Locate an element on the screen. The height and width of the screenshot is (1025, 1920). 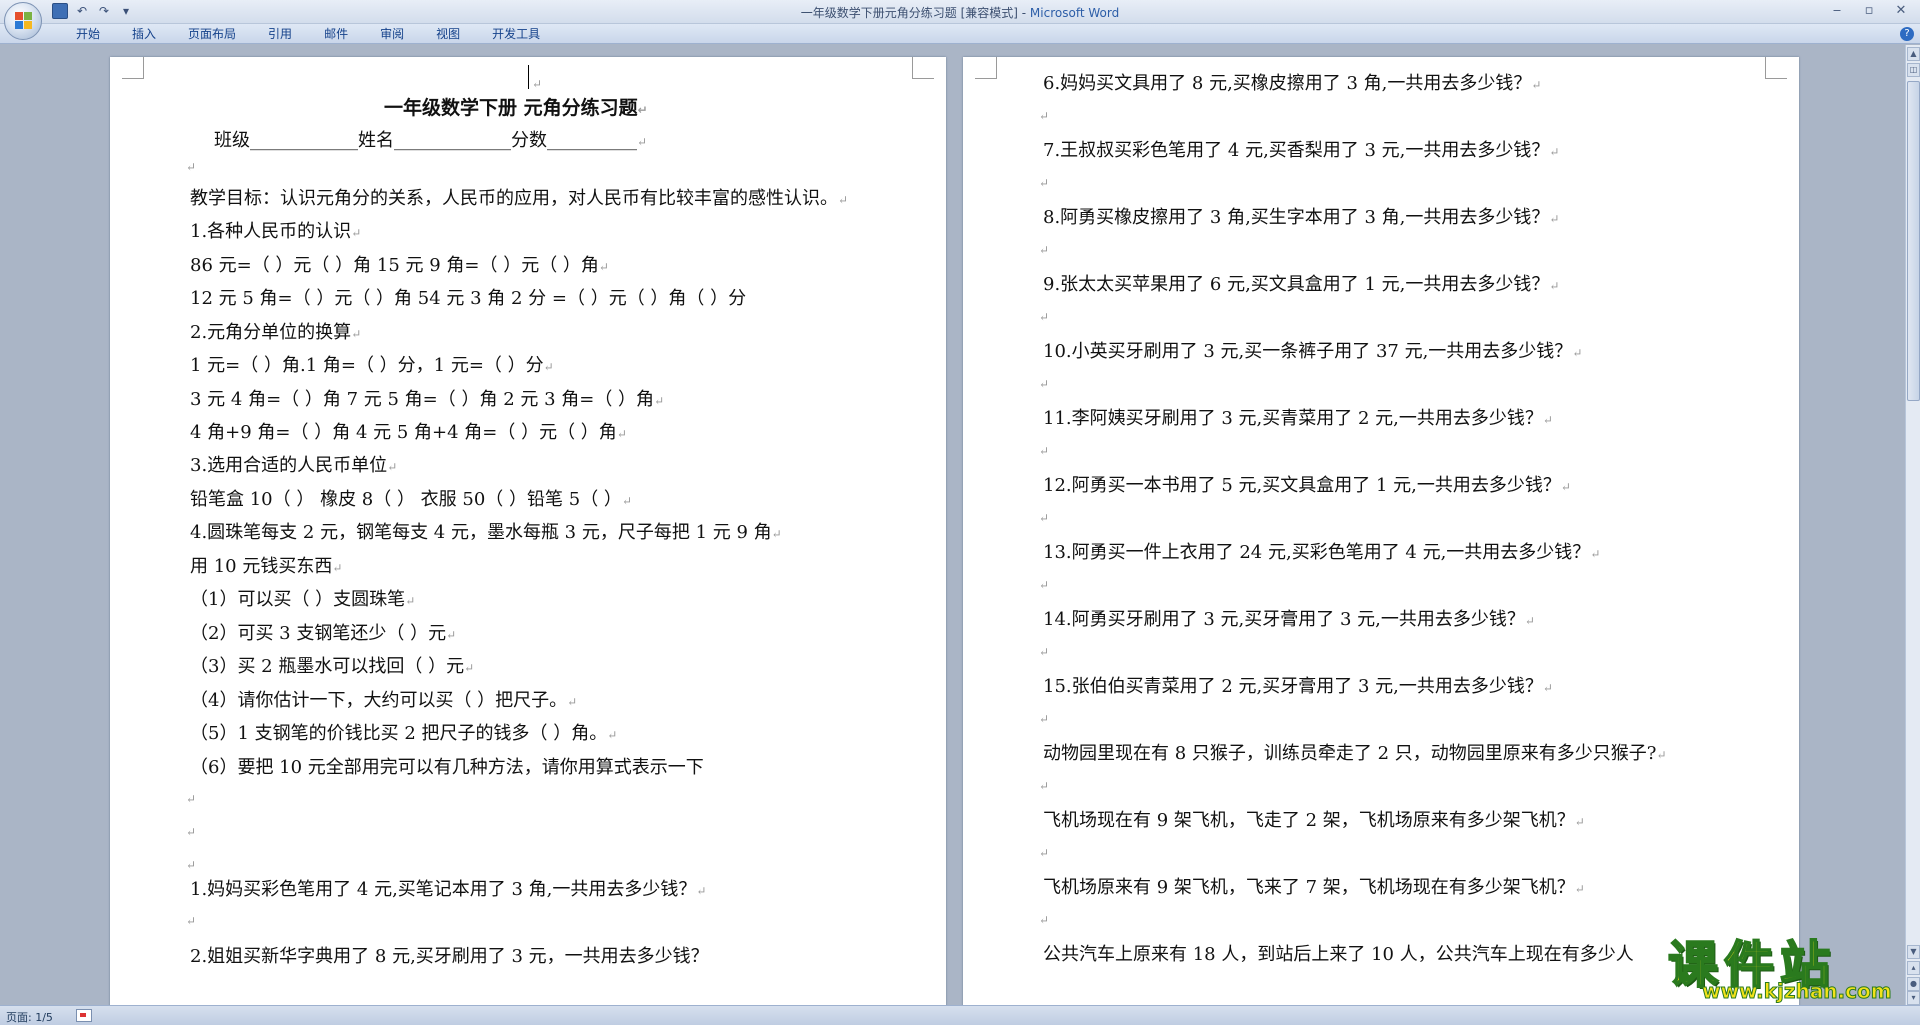
document-heading: 一年级数学下册 元角分练习题↵ is located at coordinates (516, 108).